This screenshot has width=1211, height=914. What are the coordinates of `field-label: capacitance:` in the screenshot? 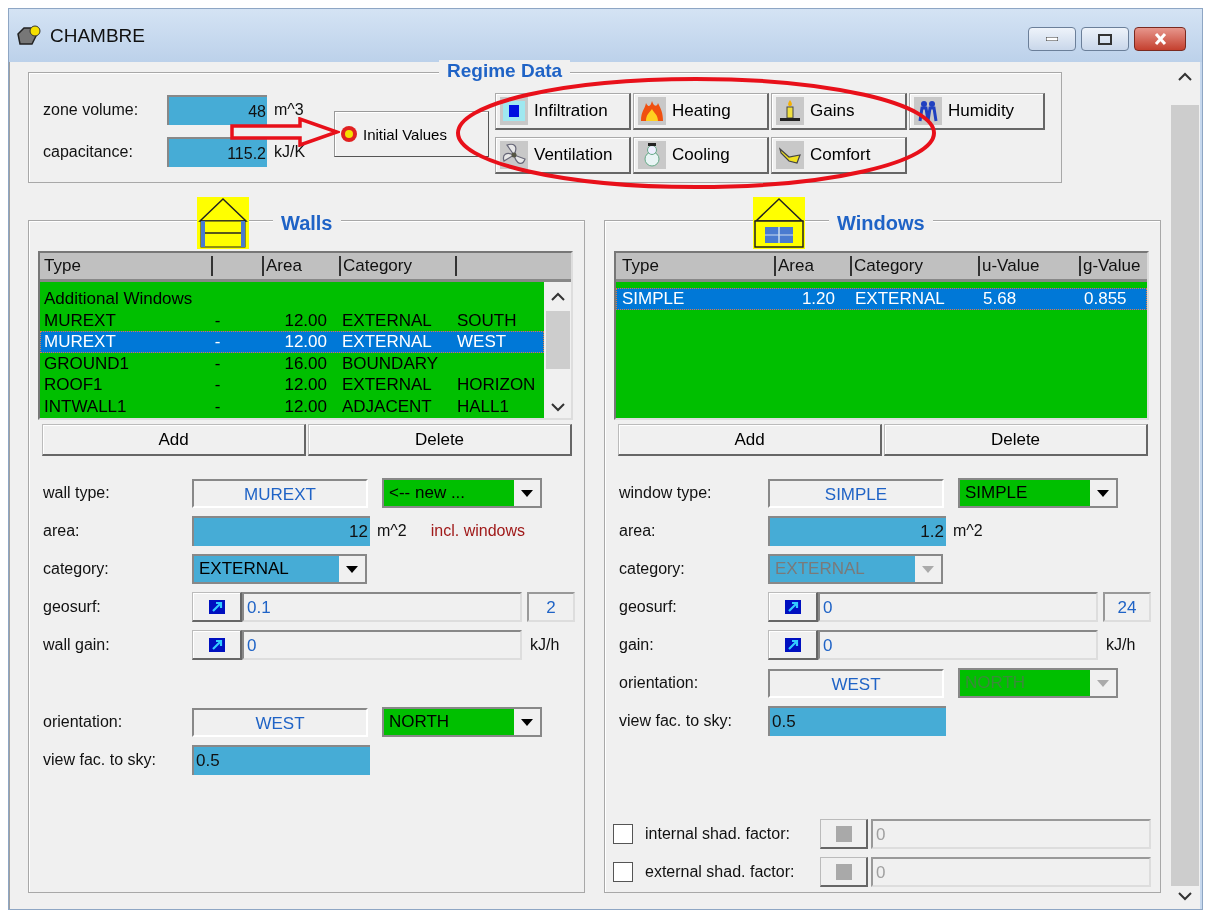 It's located at (88, 152).